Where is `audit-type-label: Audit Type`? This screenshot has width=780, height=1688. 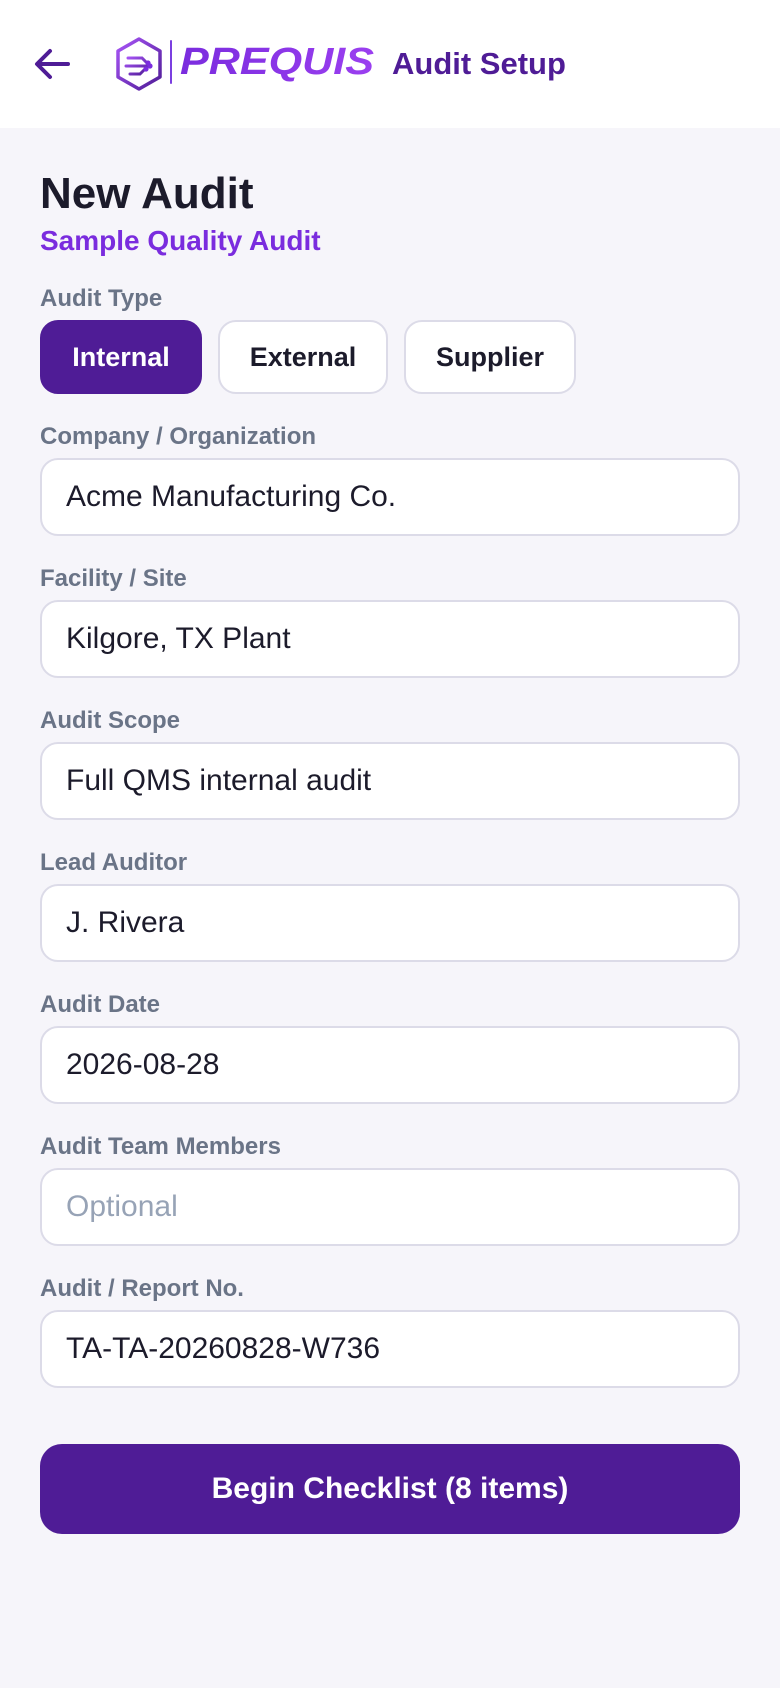 audit-type-label: Audit Type is located at coordinates (101, 298).